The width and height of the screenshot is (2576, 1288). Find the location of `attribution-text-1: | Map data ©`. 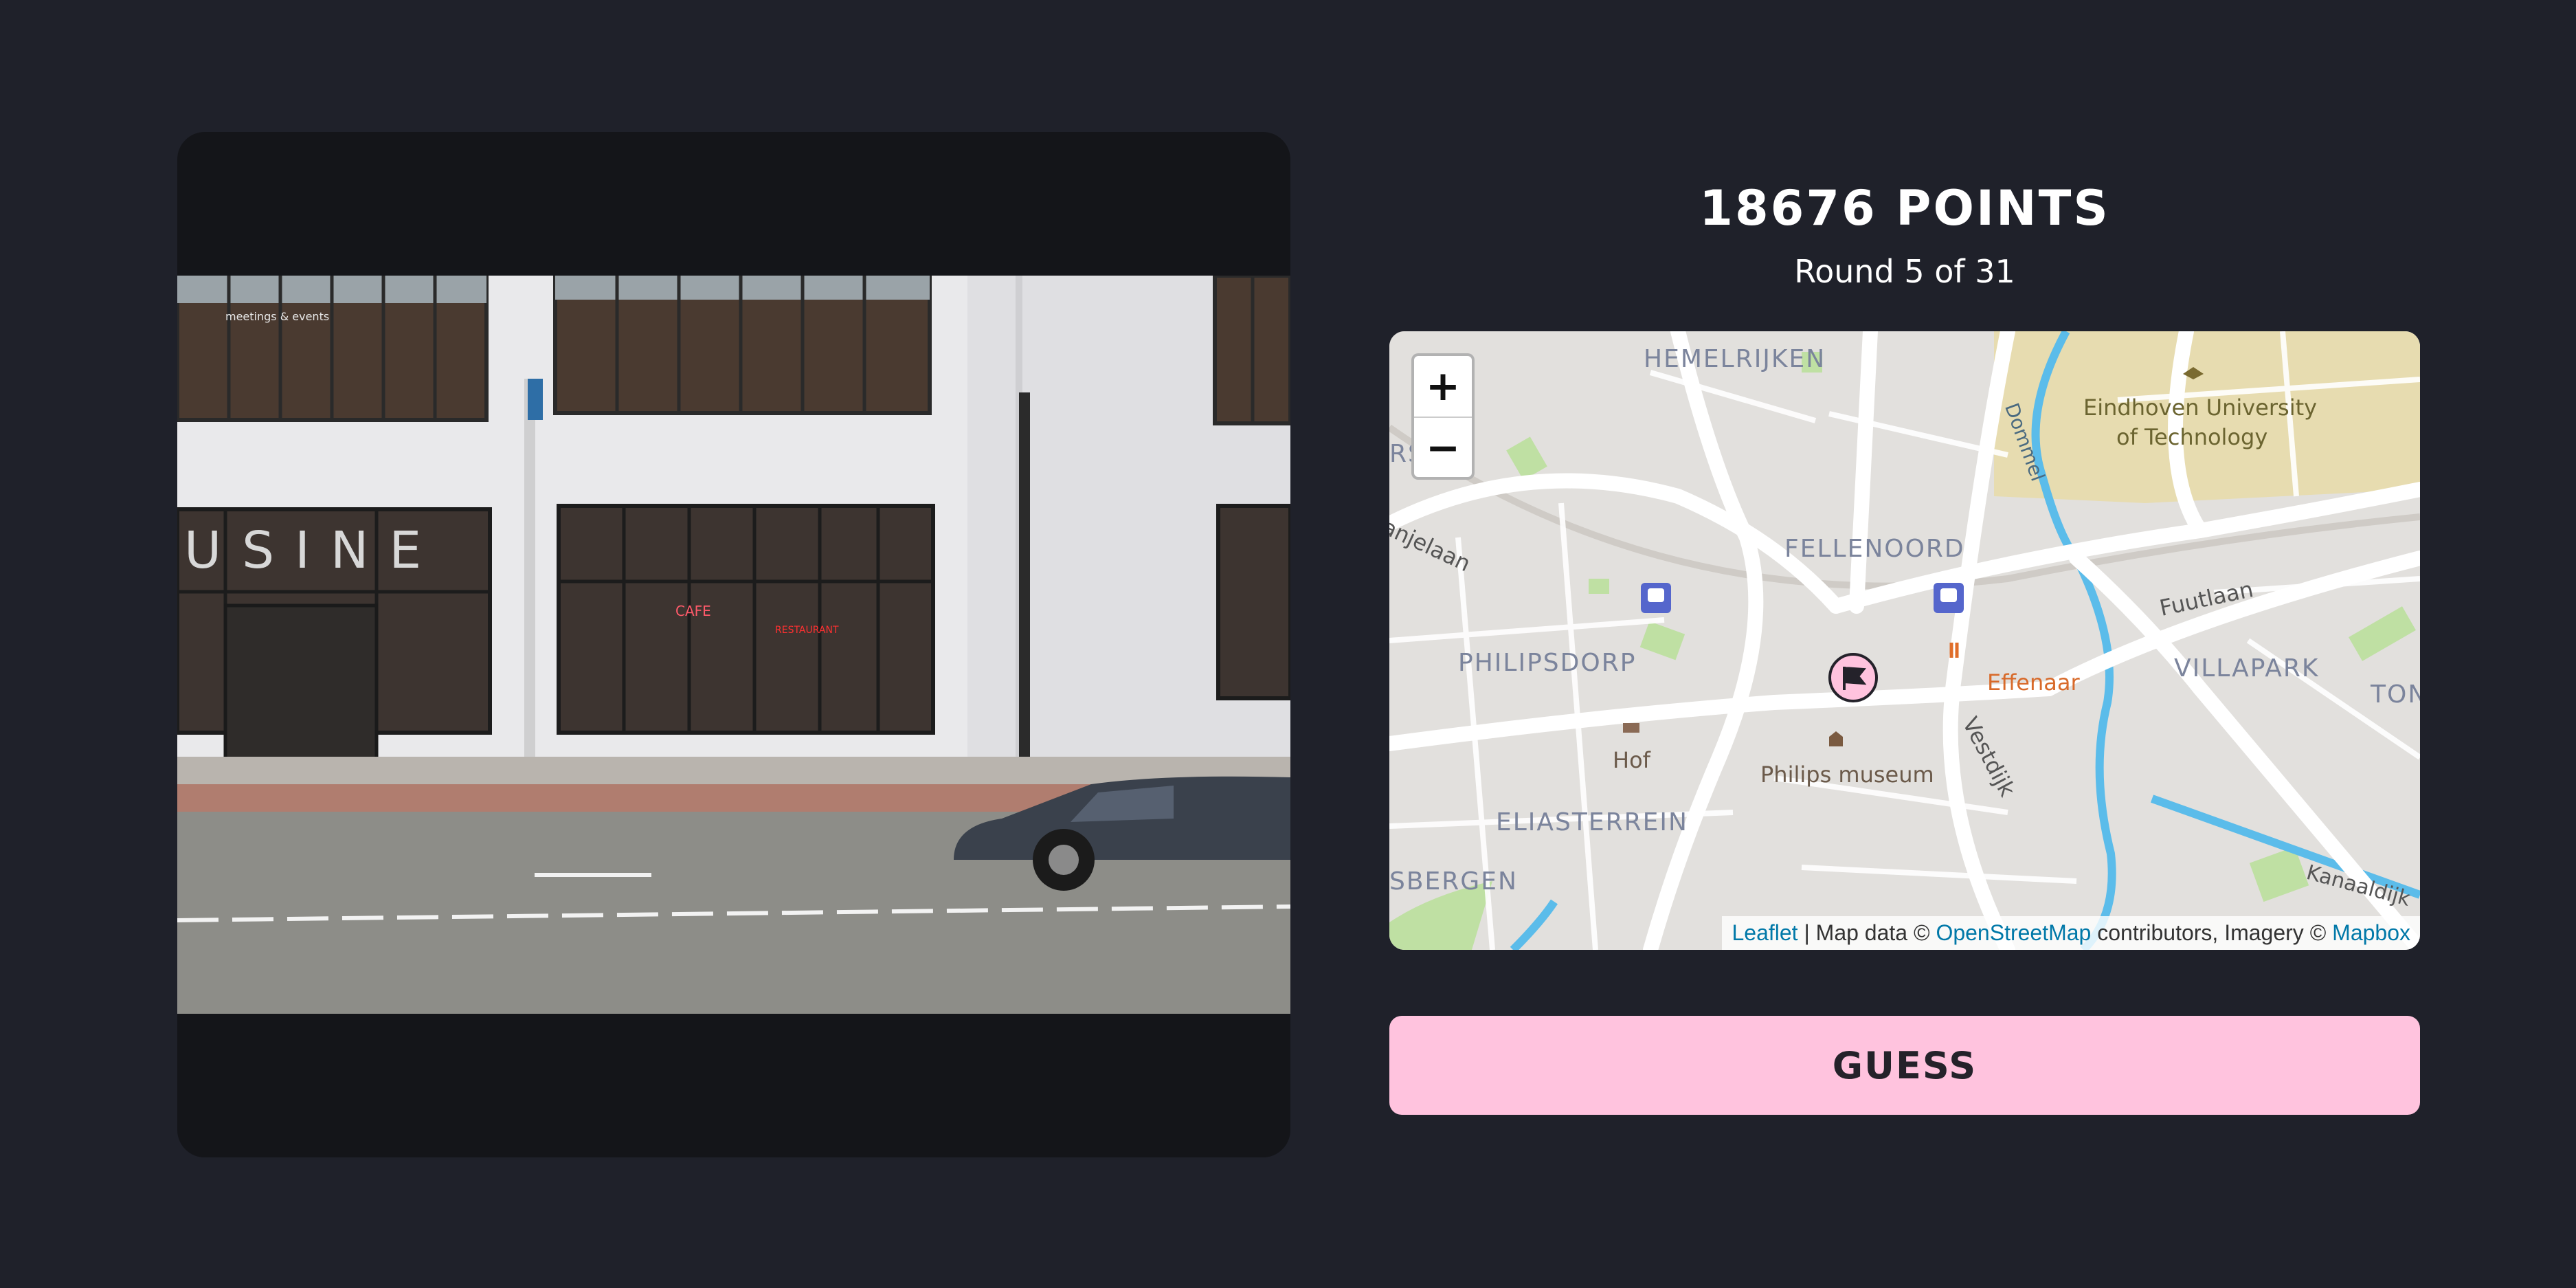

attribution-text-1: | Map data © is located at coordinates (1866, 932).